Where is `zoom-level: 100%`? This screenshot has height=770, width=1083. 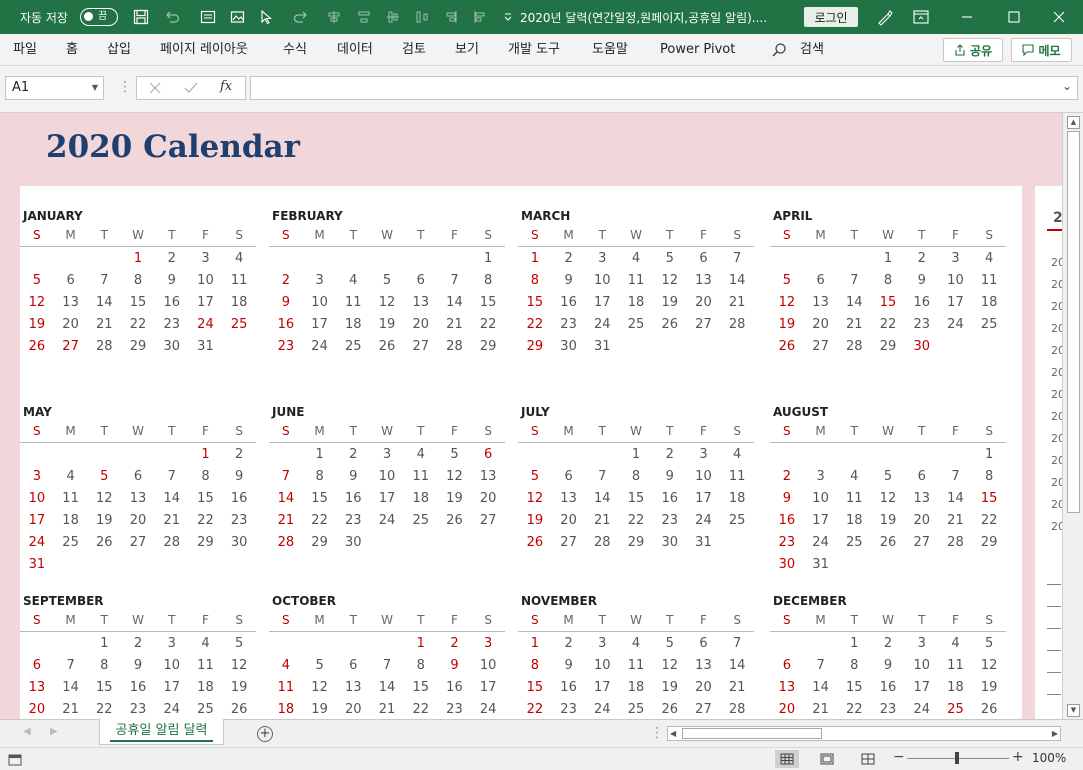
zoom-level: 100% is located at coordinates (1049, 758).